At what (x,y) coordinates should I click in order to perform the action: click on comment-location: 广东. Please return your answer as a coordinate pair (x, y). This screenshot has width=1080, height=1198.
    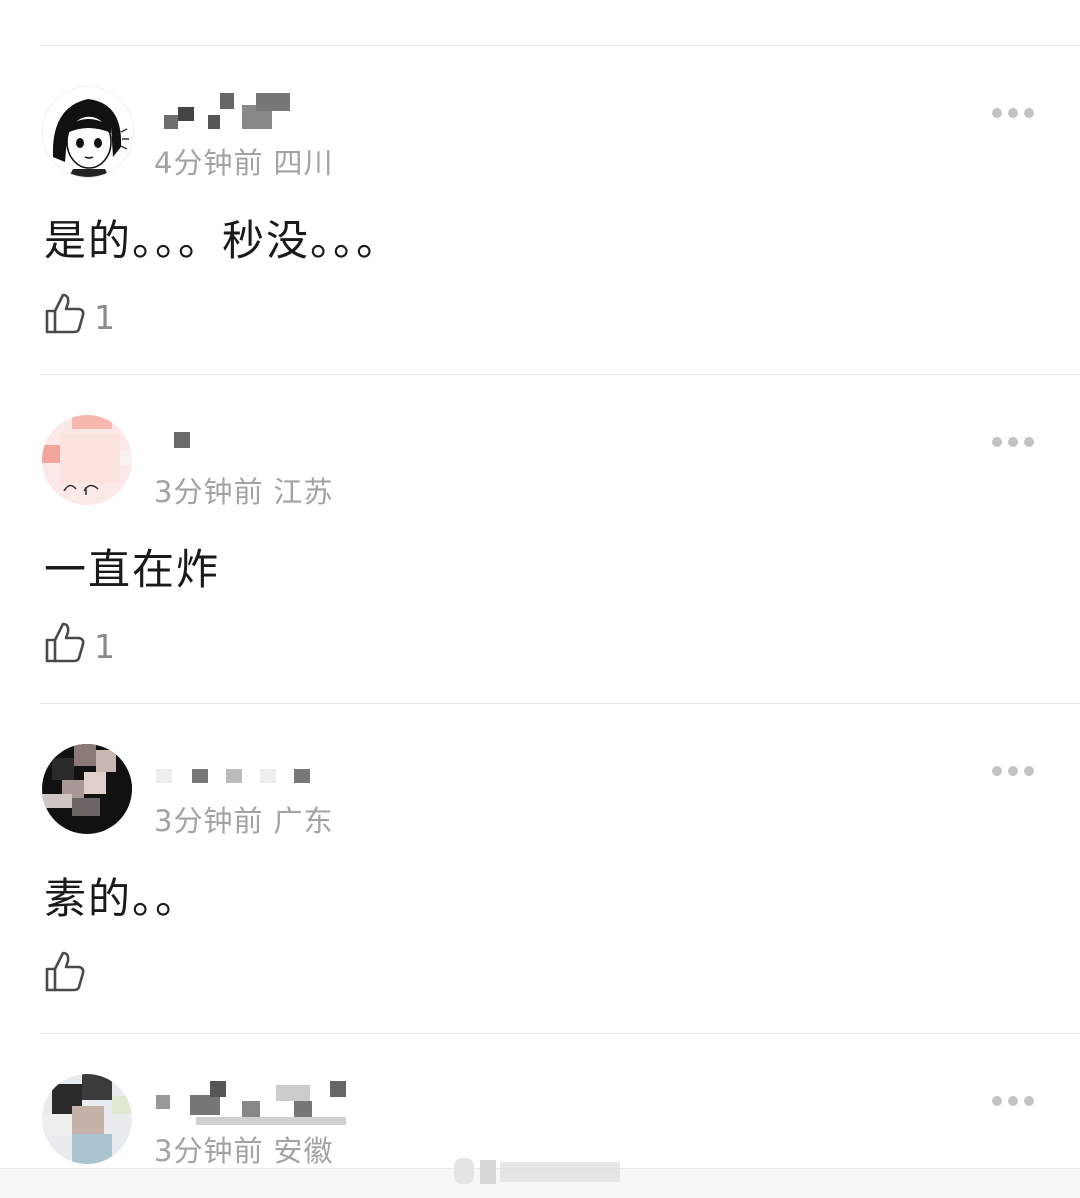
    Looking at the image, I should click on (303, 821).